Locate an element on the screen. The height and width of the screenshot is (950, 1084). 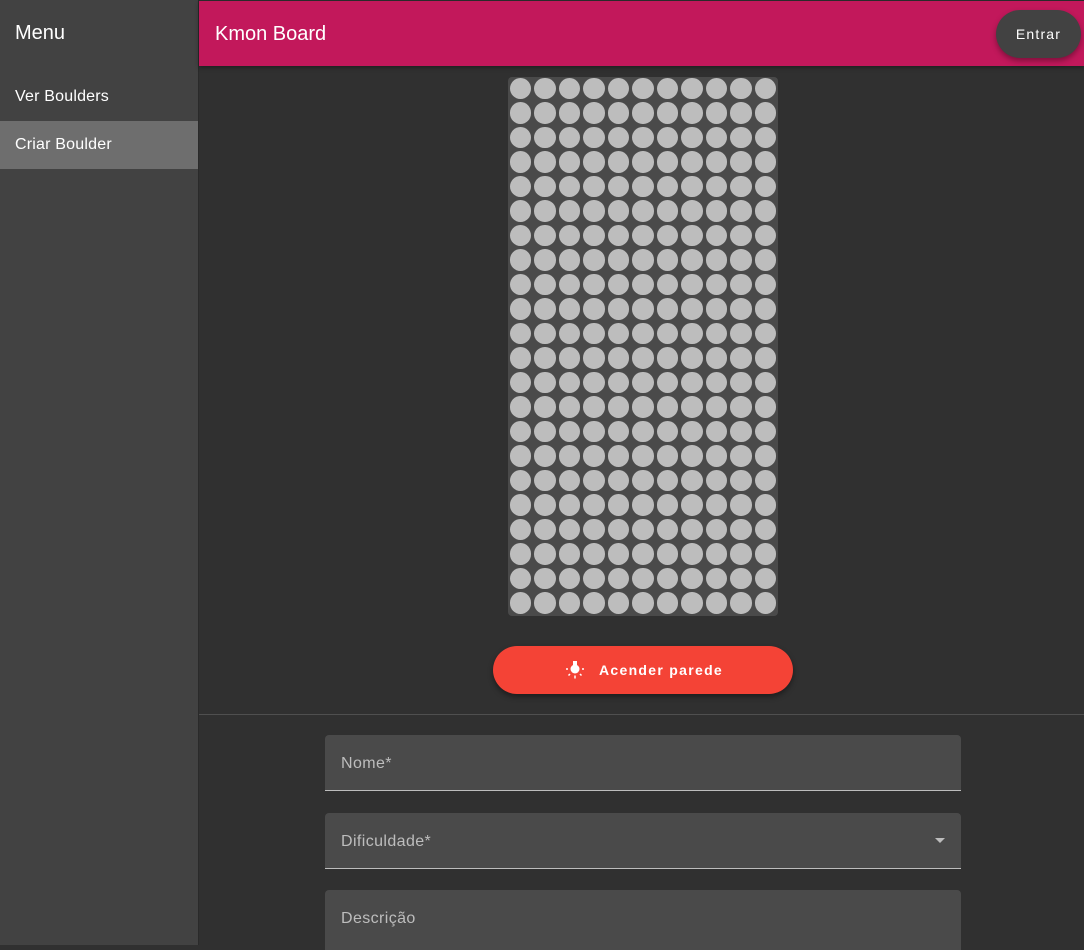
light-wall-button: Acender parede is located at coordinates (643, 670).